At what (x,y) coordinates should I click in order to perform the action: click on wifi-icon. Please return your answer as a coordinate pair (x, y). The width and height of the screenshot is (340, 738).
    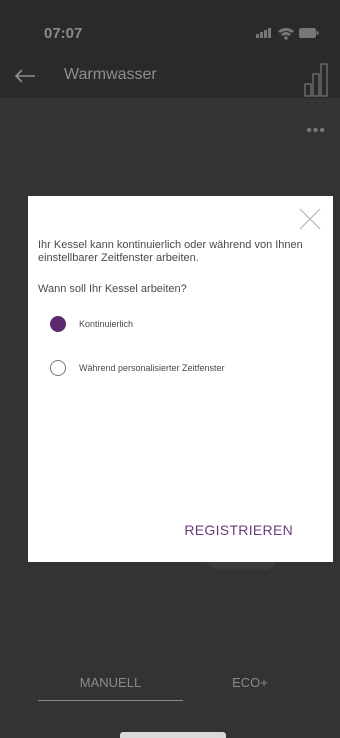
    Looking at the image, I should click on (286, 34).